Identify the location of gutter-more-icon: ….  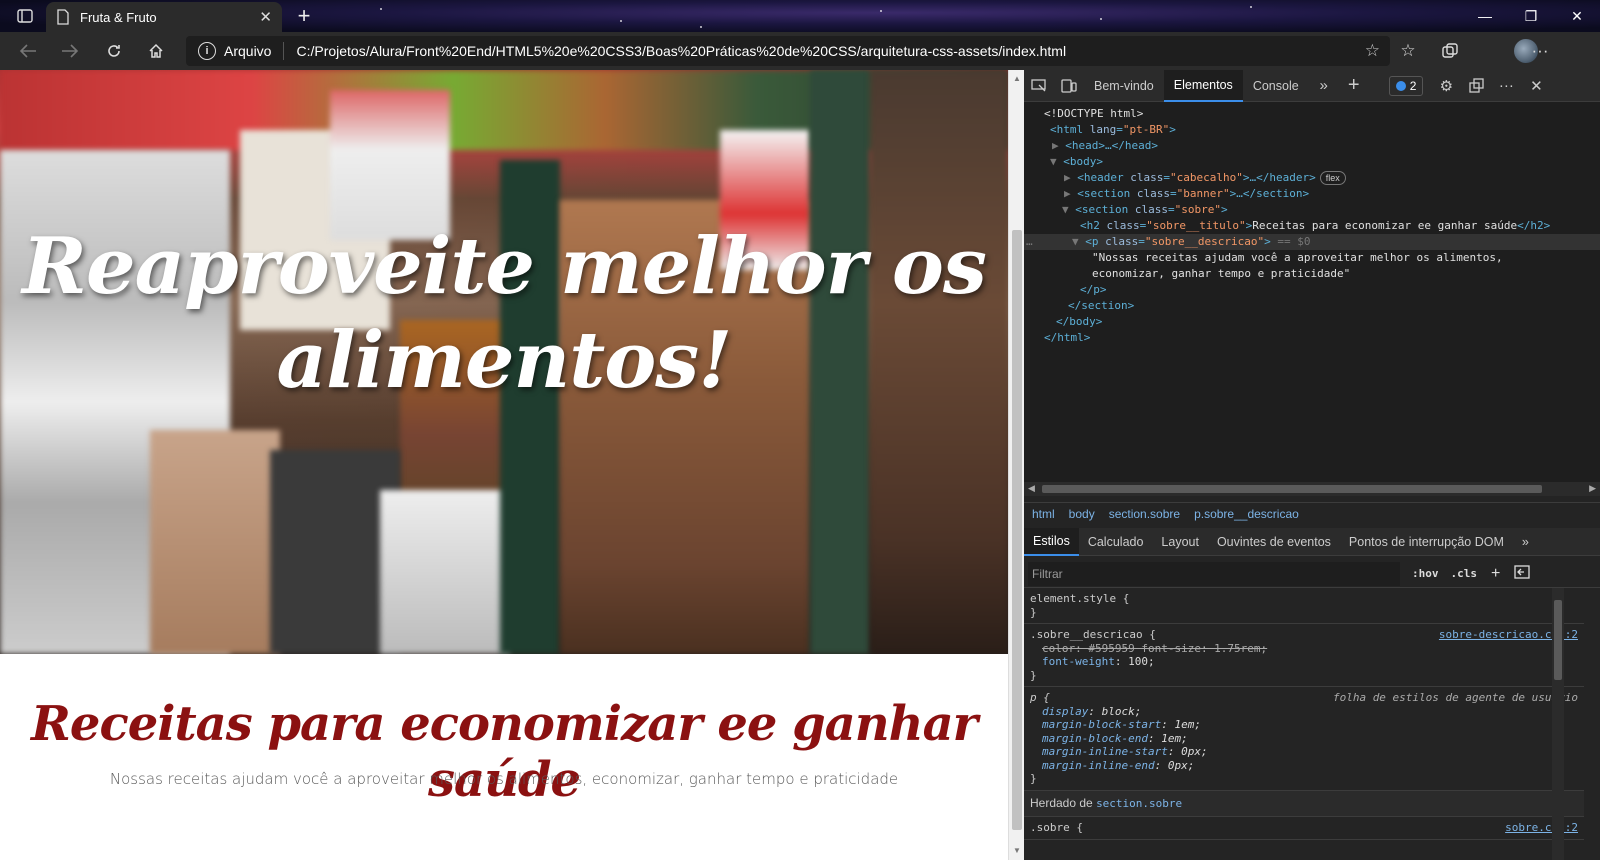
(1029, 242).